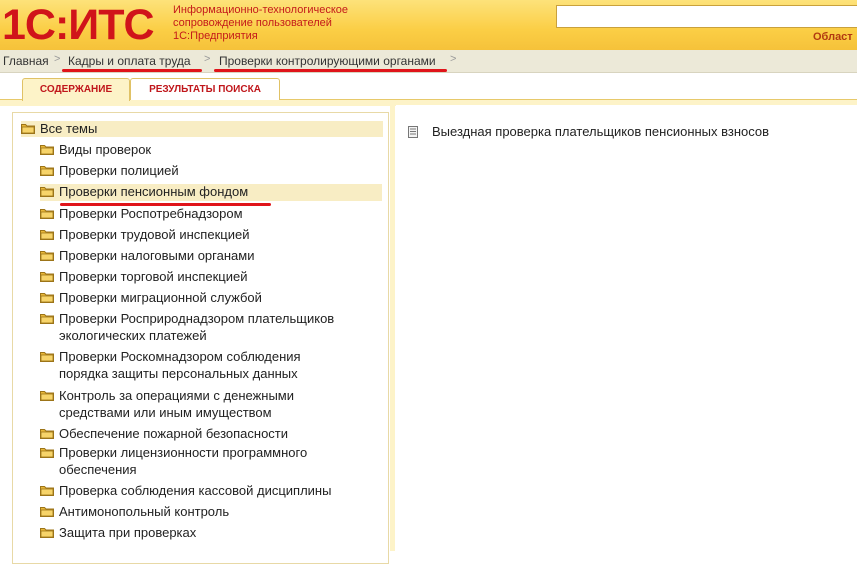  I want to click on tree-item-label: Контроль за операциями с денежными, so click(177, 395).